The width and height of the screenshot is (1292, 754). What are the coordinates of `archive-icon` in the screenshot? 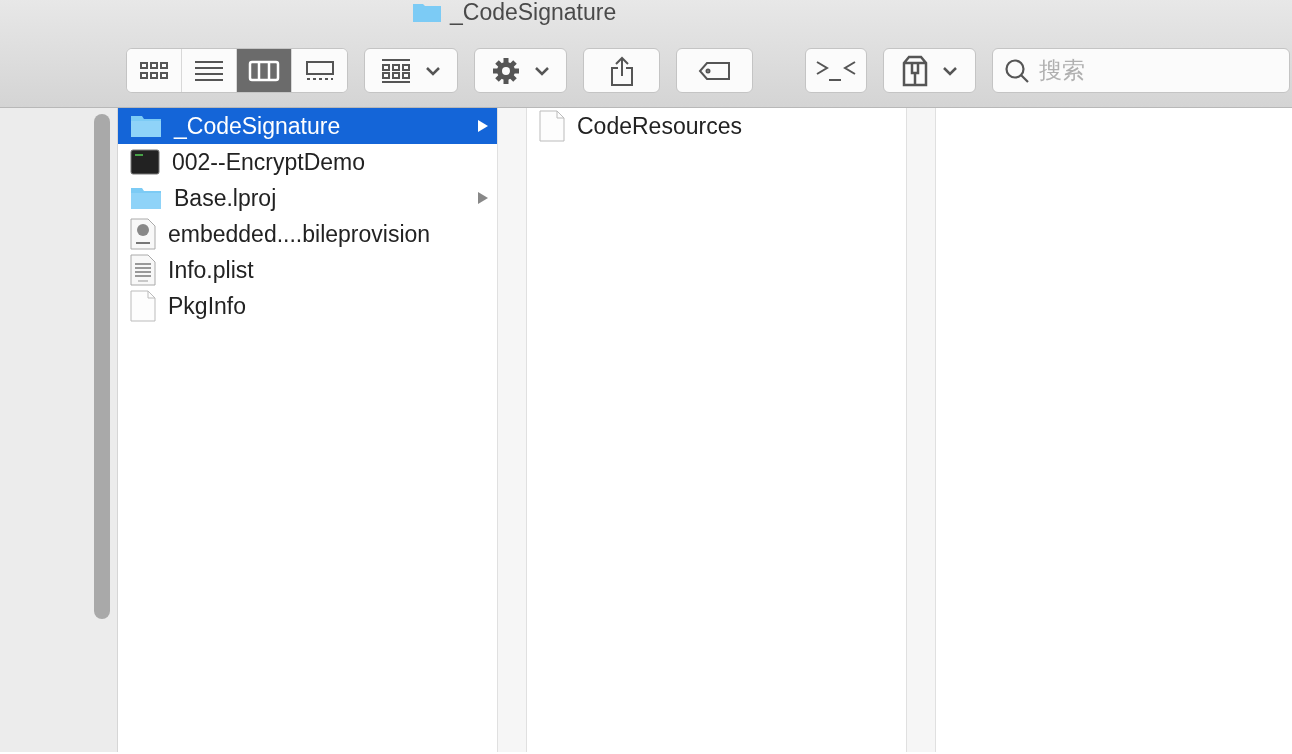 It's located at (914, 70).